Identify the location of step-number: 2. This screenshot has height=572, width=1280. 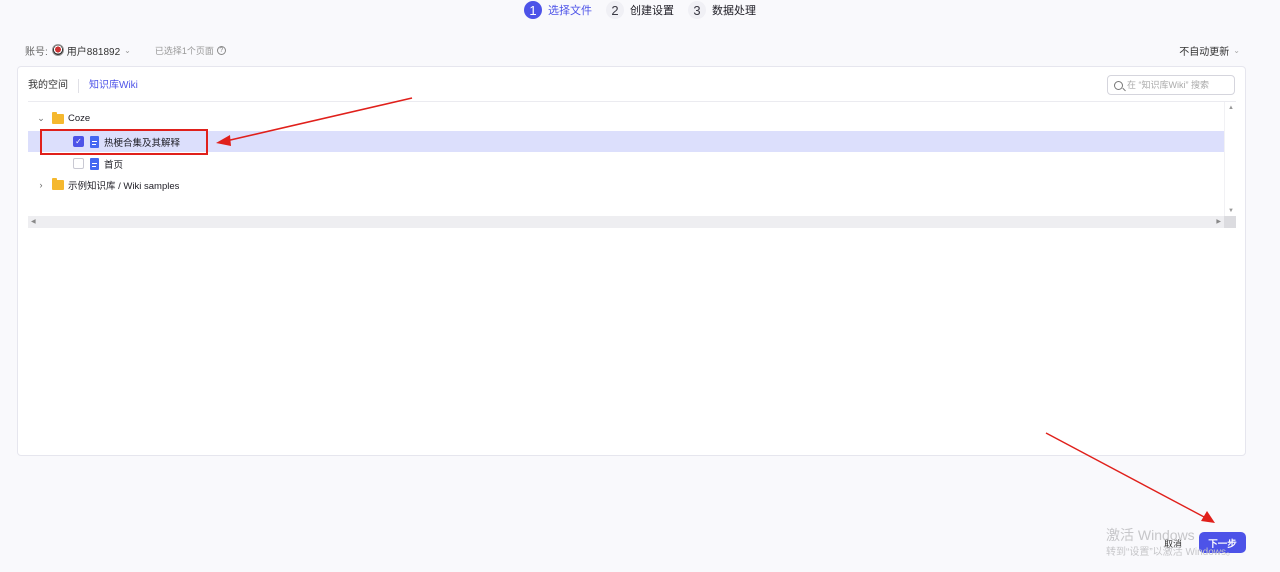
(615, 10).